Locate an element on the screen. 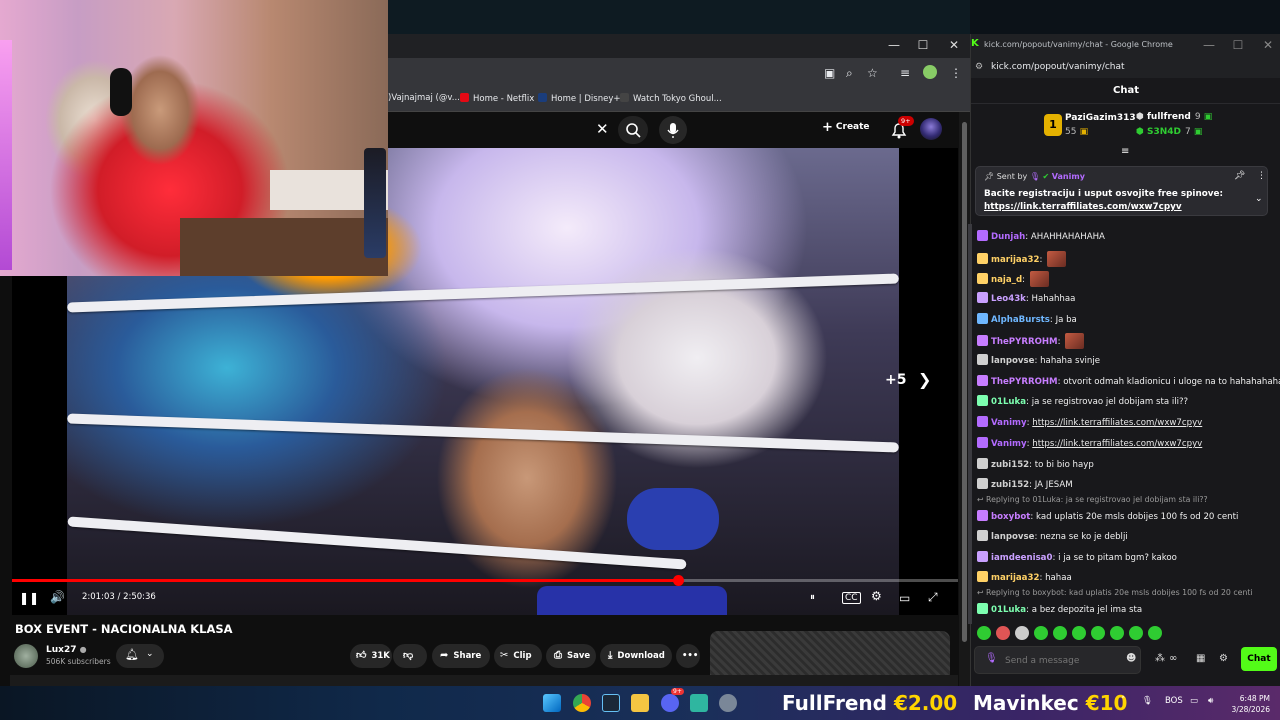 The image size is (1280, 720). pin-toggle-icon: 📌︎ is located at coordinates (1239, 176).